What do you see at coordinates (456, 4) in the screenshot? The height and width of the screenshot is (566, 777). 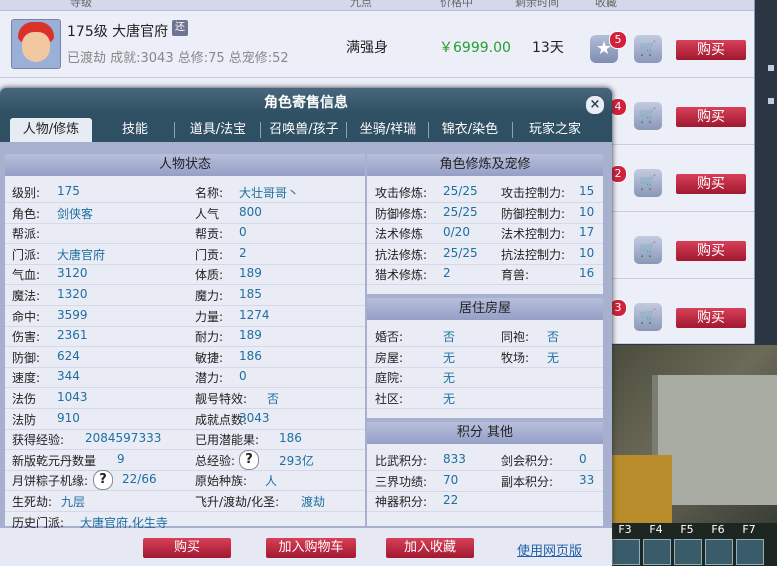 I see `header-col-price: 价格中` at bounding box center [456, 4].